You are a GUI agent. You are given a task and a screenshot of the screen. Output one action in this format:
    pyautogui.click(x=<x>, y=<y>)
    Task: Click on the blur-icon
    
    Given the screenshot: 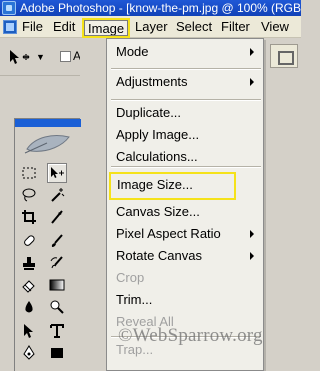 What is the action you would take?
    pyautogui.click(x=29, y=307)
    